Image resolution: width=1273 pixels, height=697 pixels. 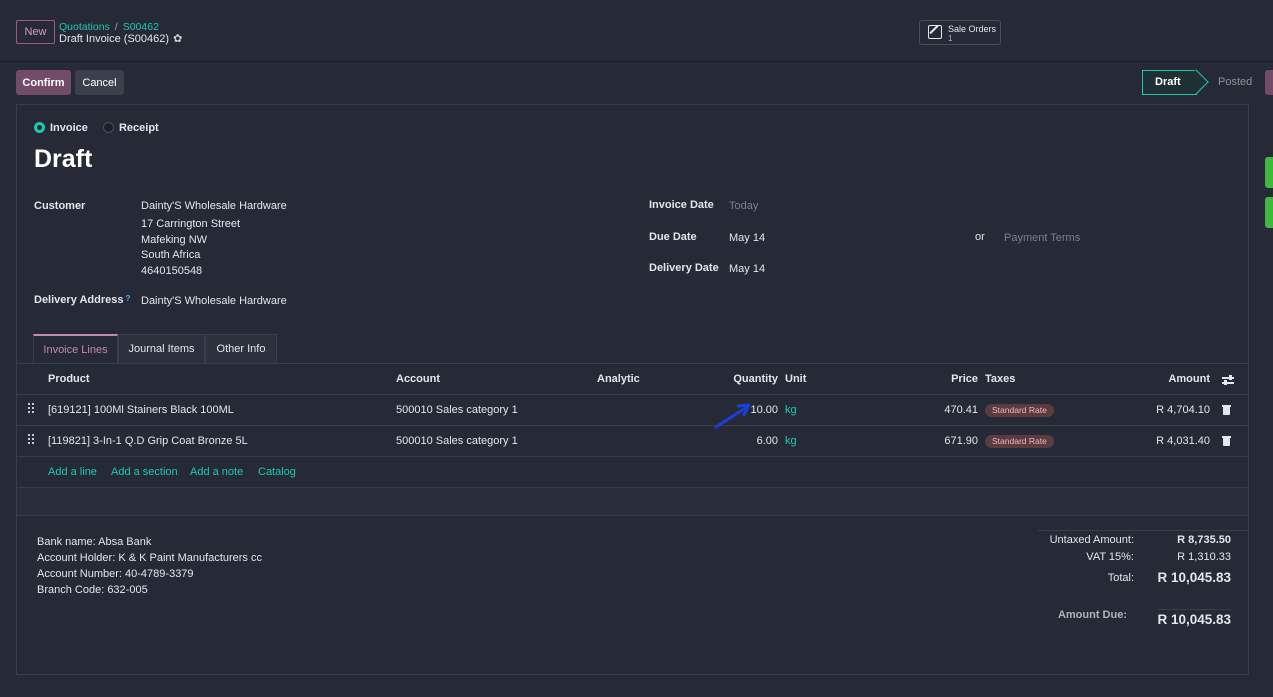 What do you see at coordinates (1183, 441) in the screenshot?
I see `line-amount: R 4,031.40` at bounding box center [1183, 441].